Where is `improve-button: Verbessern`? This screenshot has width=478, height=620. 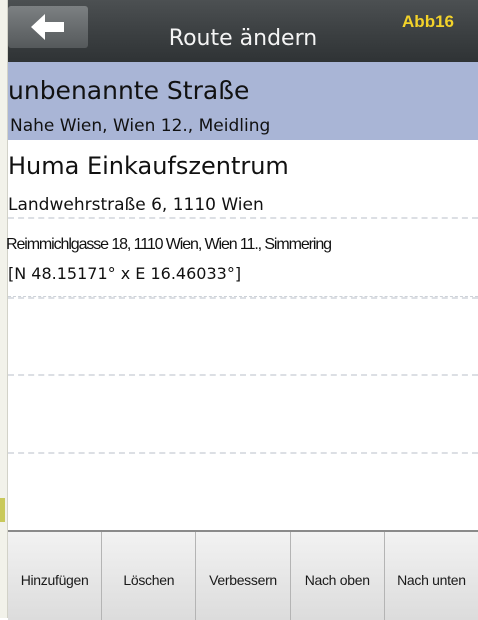
improve-button: Verbessern is located at coordinates (243, 576).